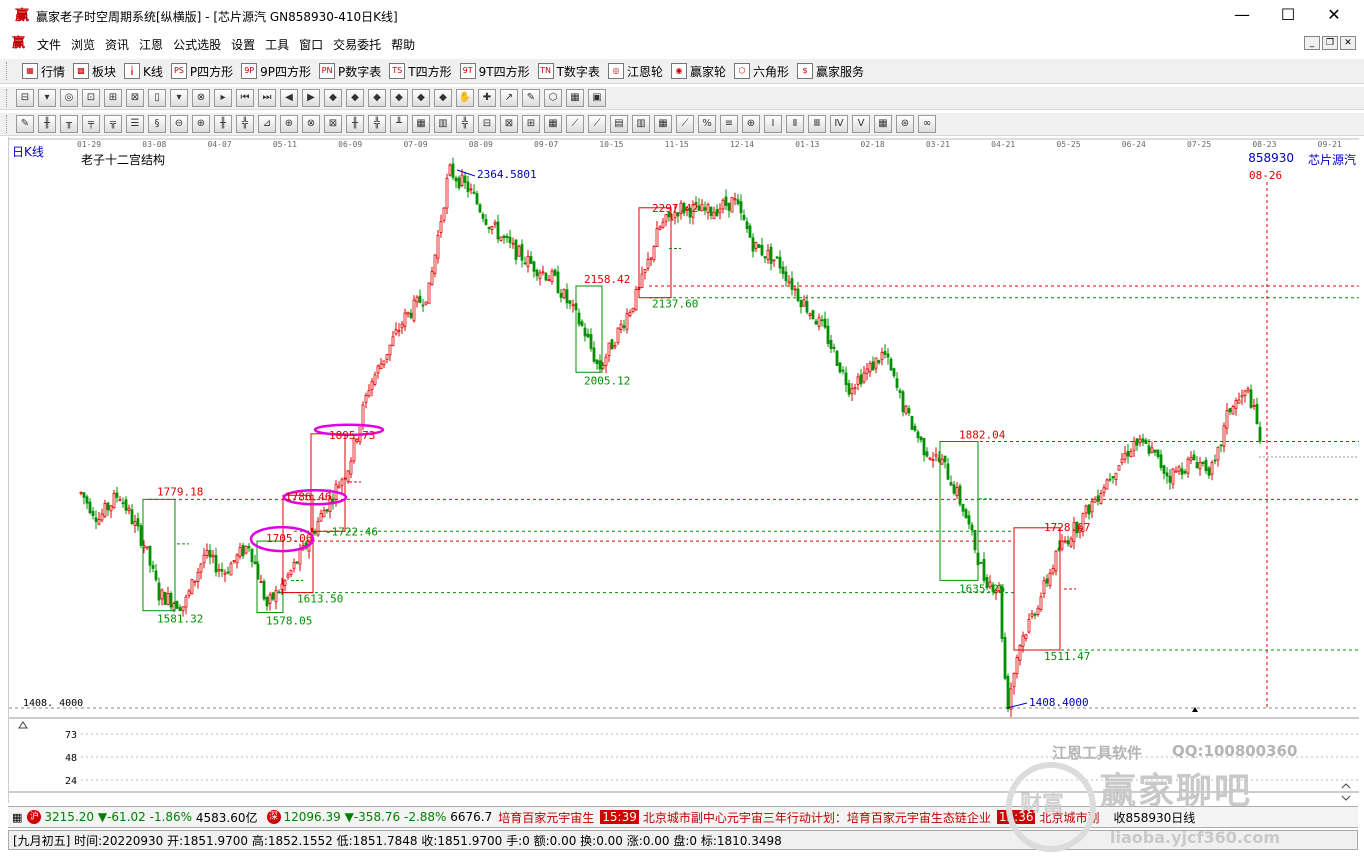  I want to click on mdi-restore-button: ❐, so click(1330, 43).